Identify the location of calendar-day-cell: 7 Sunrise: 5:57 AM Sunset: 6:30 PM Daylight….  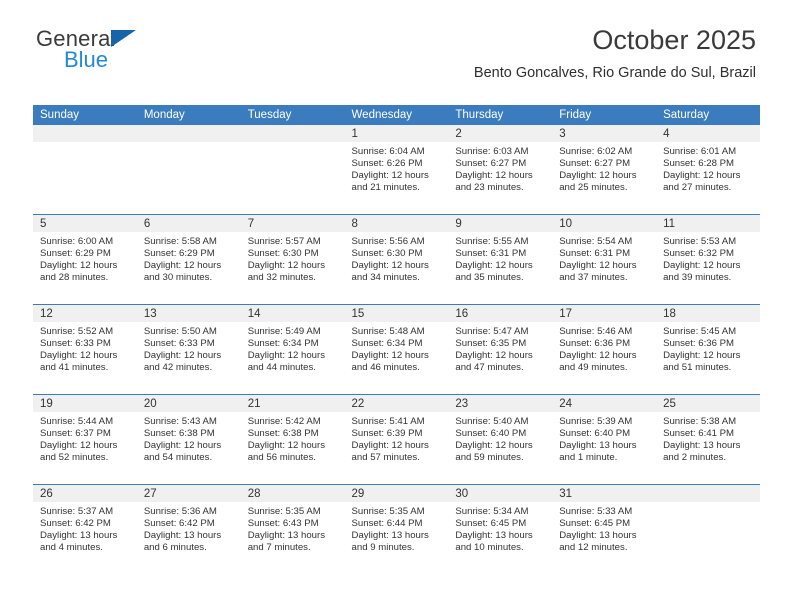
(292, 259).